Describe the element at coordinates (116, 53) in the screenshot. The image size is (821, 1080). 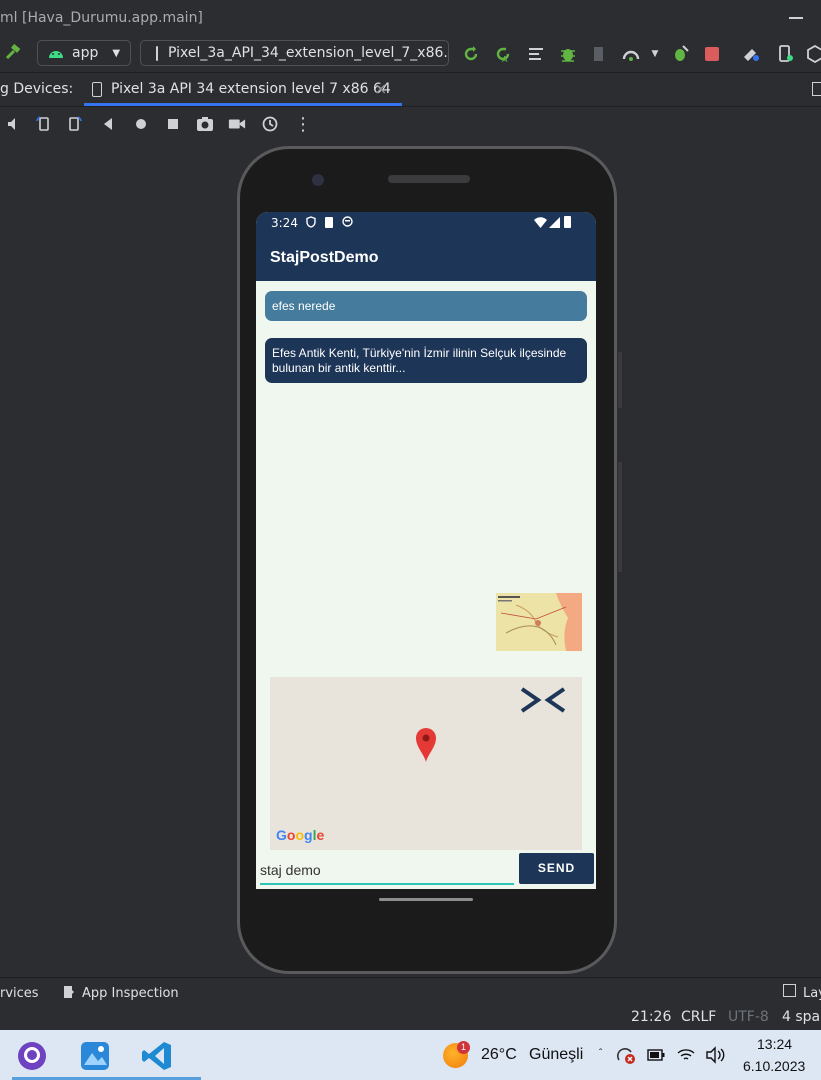
I see `chevron-down-icon: ▼` at that location.